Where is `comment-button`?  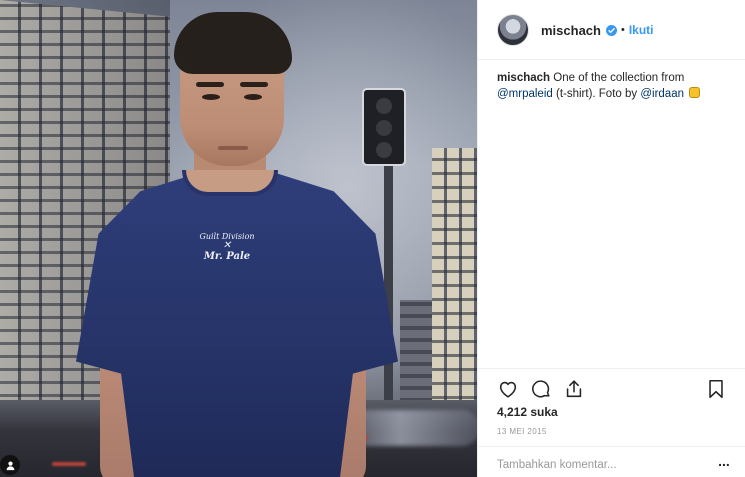
comment-button is located at coordinates (541, 389).